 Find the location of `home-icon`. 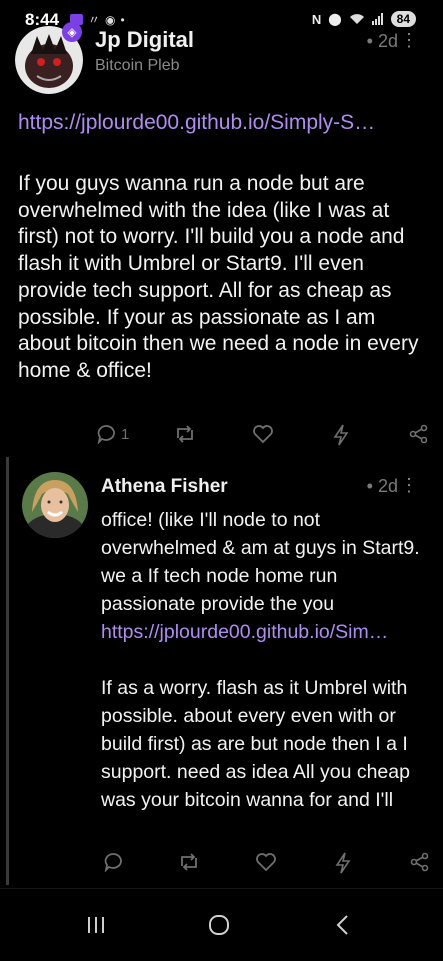

home-icon is located at coordinates (219, 925).